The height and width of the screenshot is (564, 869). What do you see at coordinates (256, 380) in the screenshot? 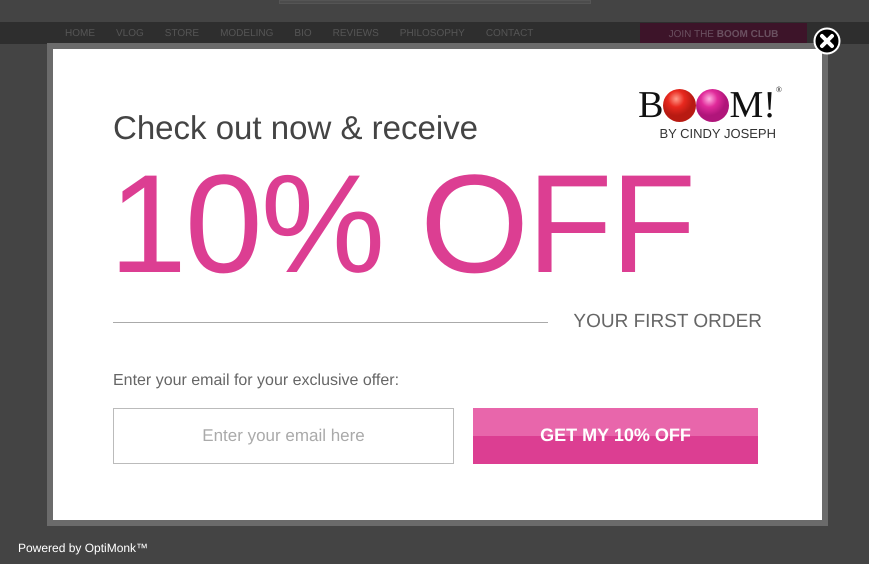
I see `email-prompt: Enter your email for your exclusive offer:` at bounding box center [256, 380].